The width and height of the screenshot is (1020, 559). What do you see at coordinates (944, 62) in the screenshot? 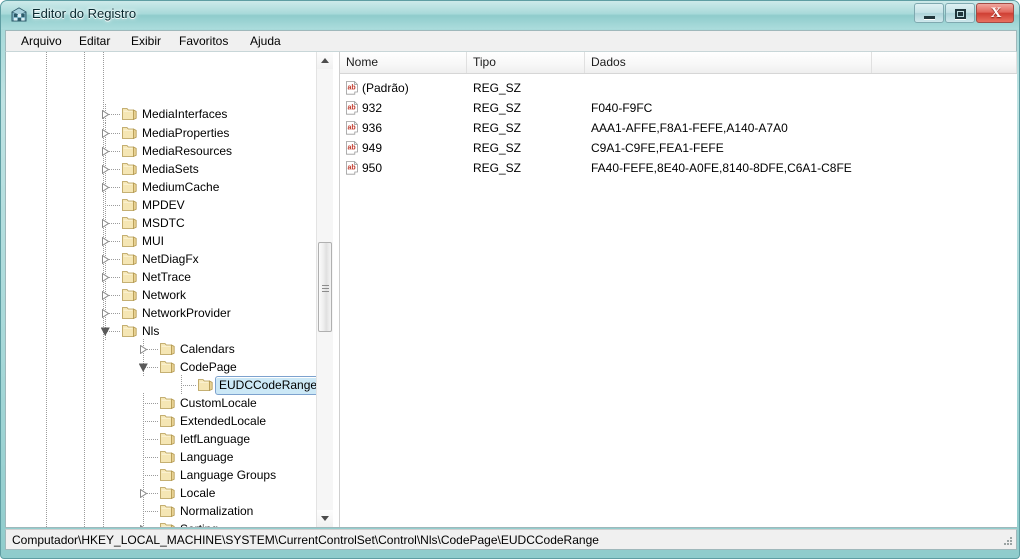
I see `column-header-blank` at bounding box center [944, 62].